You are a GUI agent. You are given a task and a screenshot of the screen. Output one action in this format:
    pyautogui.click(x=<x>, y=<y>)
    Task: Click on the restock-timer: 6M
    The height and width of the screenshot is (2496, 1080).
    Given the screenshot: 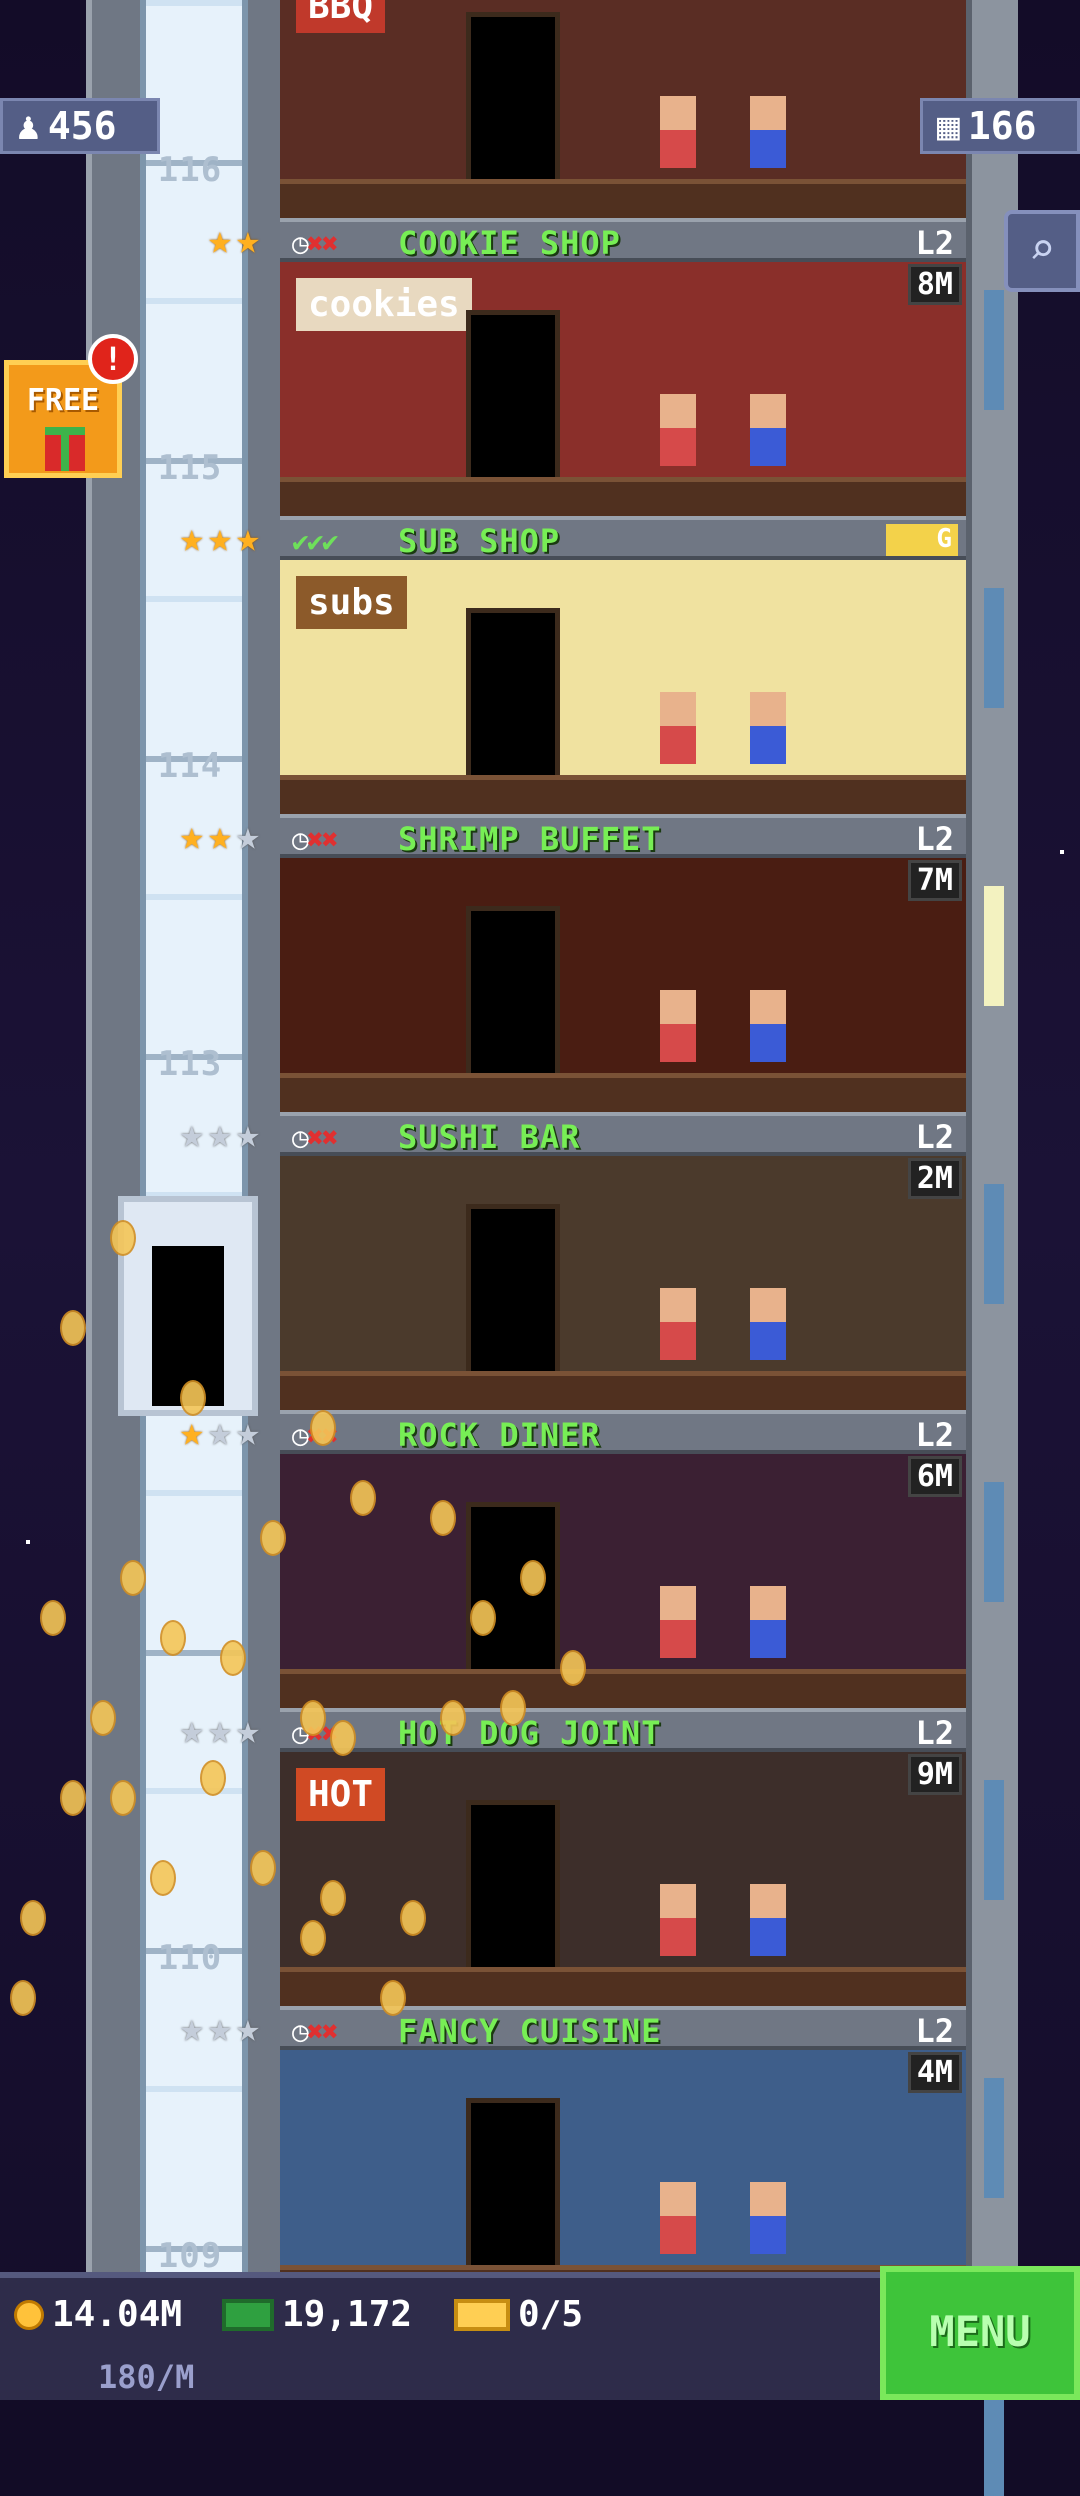 What is the action you would take?
    pyautogui.click(x=934, y=1476)
    